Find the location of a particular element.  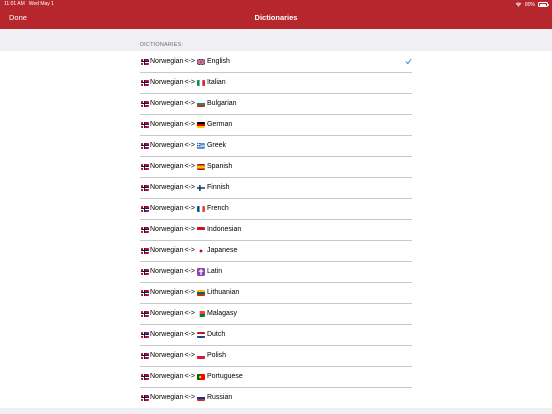

dictionary-row-content: Norwegian <-> Japanese is located at coordinates (189, 250).